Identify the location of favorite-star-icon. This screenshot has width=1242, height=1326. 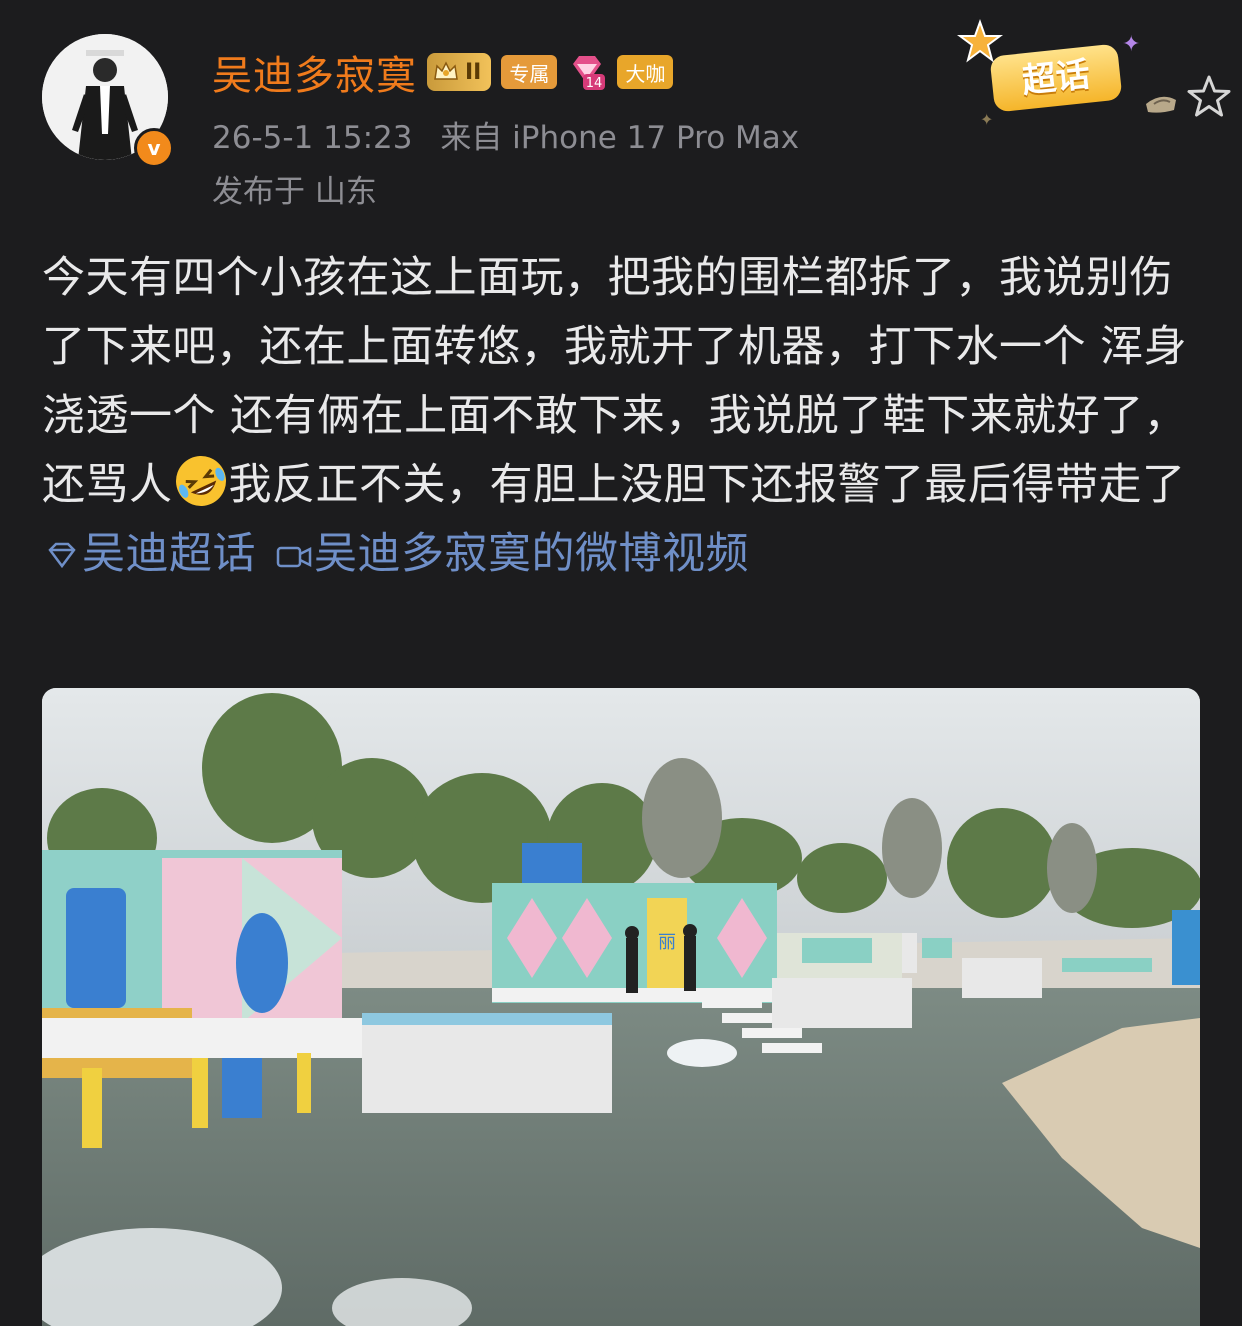
(1209, 97).